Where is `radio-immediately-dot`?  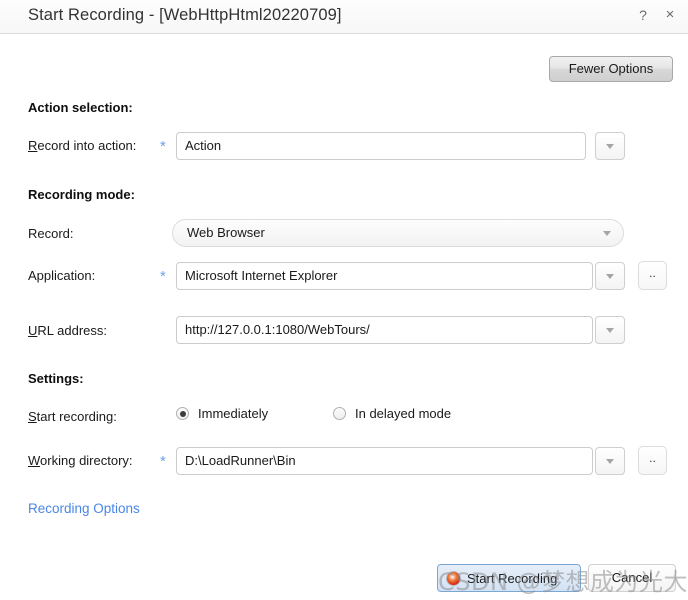 radio-immediately-dot is located at coordinates (182, 413).